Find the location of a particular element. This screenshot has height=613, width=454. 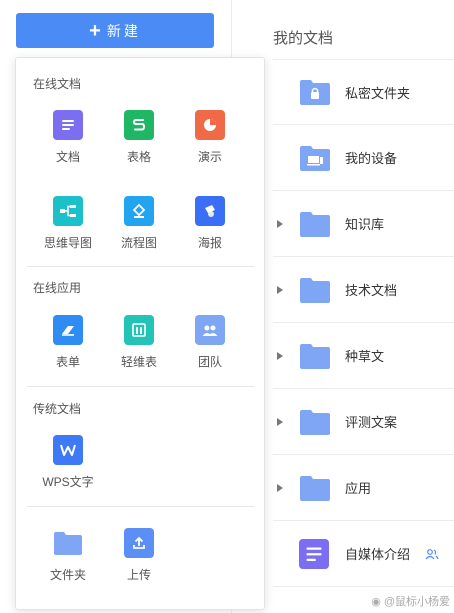

new-mindmap-label: 思维导图 is located at coordinates (67, 243).